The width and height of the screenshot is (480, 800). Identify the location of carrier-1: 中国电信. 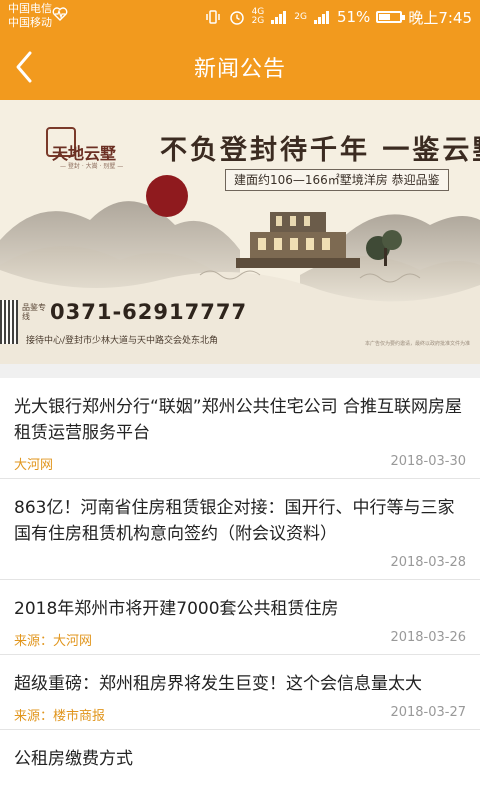
(30, 8).